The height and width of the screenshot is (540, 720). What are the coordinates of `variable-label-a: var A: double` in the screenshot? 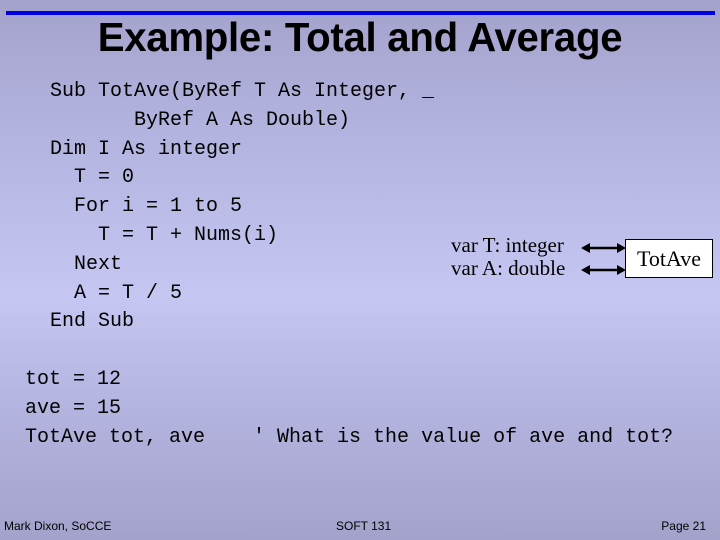 It's located at (508, 268).